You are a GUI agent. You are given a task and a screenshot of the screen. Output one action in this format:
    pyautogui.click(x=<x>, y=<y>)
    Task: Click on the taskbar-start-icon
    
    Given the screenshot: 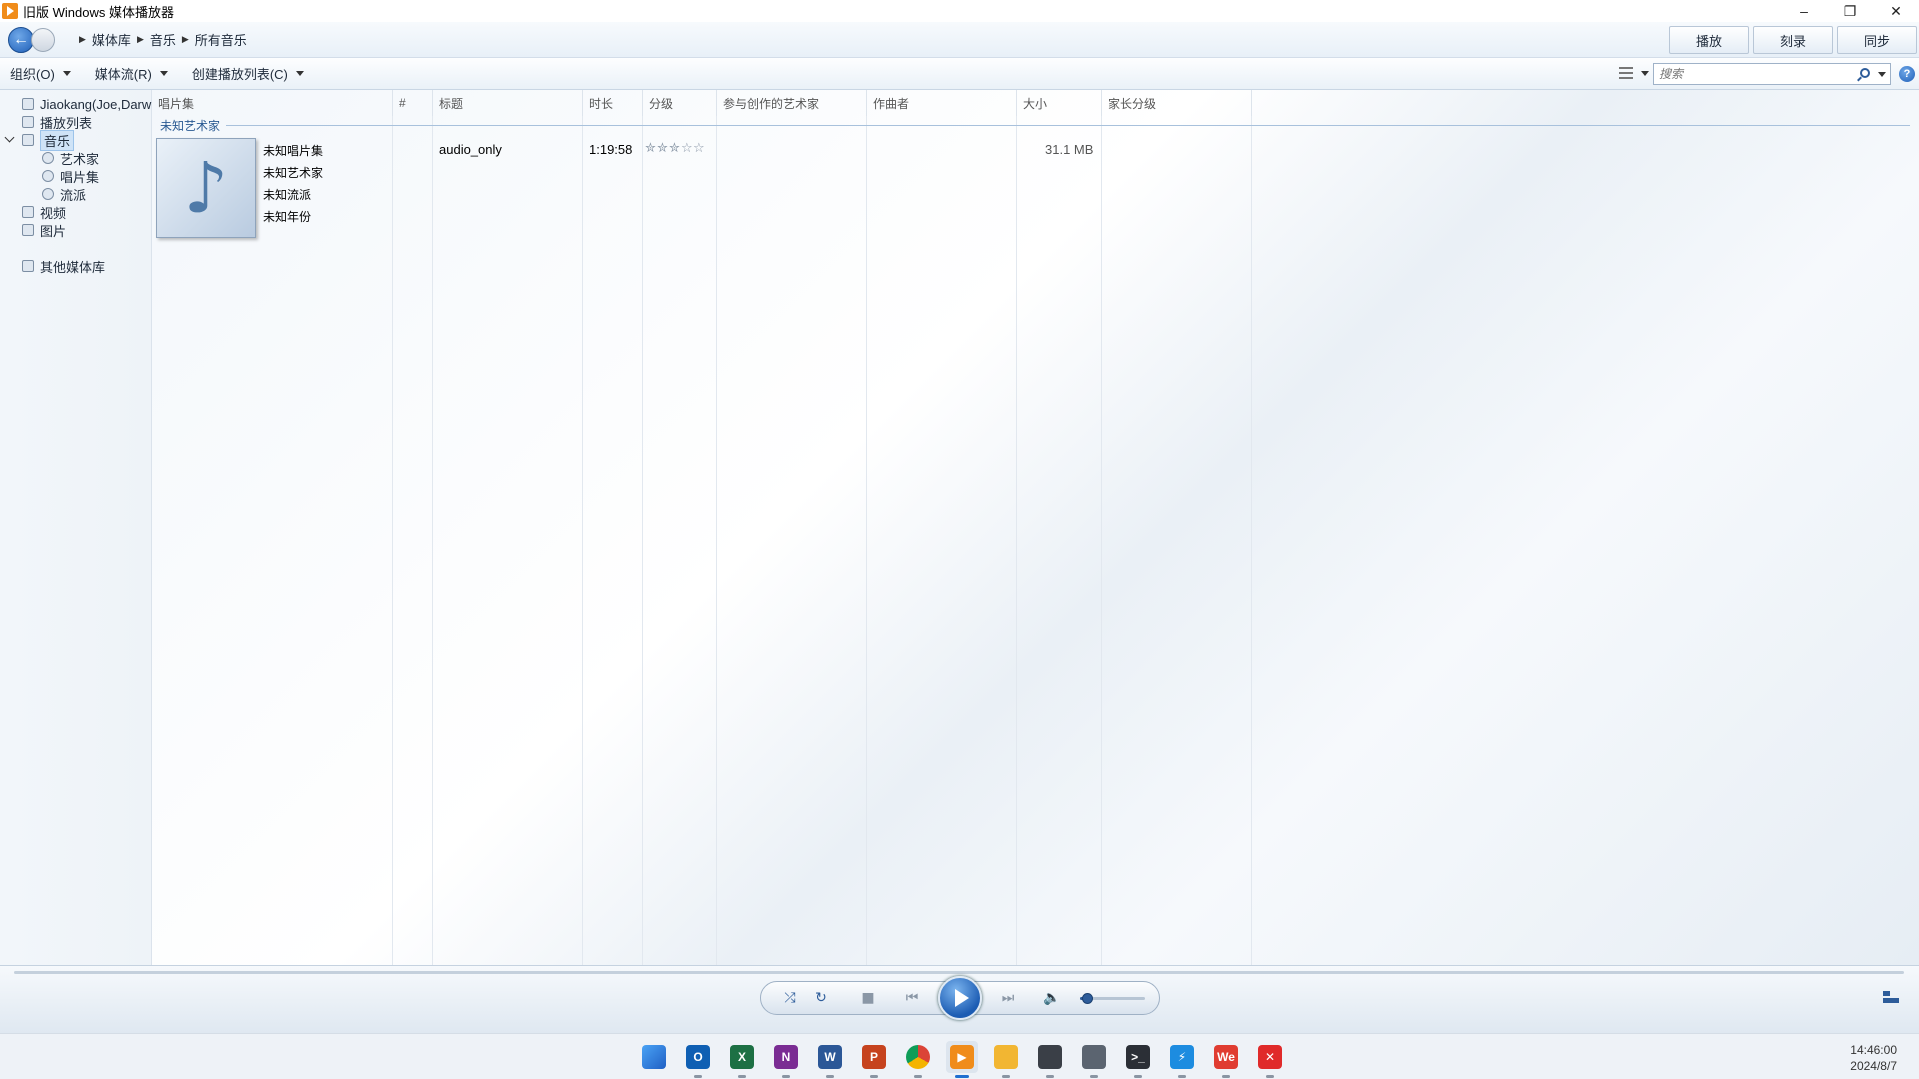 What is the action you would take?
    pyautogui.click(x=654, y=1057)
    